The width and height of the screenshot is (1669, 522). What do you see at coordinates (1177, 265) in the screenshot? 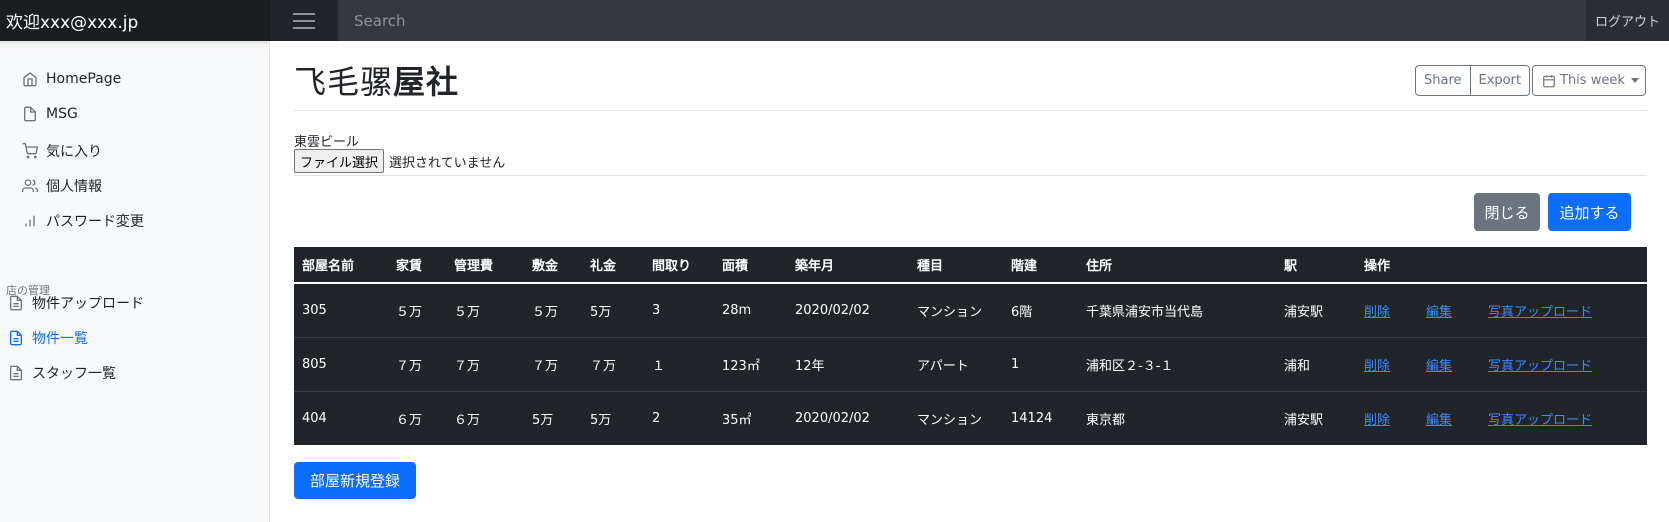
I see `column-header: 住所` at bounding box center [1177, 265].